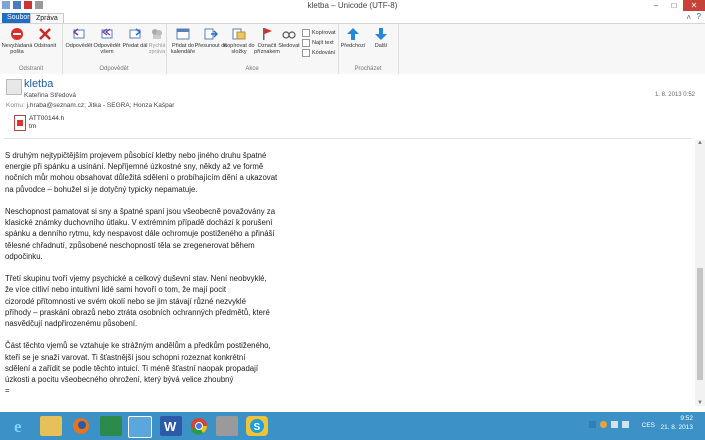 Image resolution: width=705 pixels, height=440 pixels. What do you see at coordinates (252, 69) in the screenshot?
I see `group-label: Akce` at bounding box center [252, 69].